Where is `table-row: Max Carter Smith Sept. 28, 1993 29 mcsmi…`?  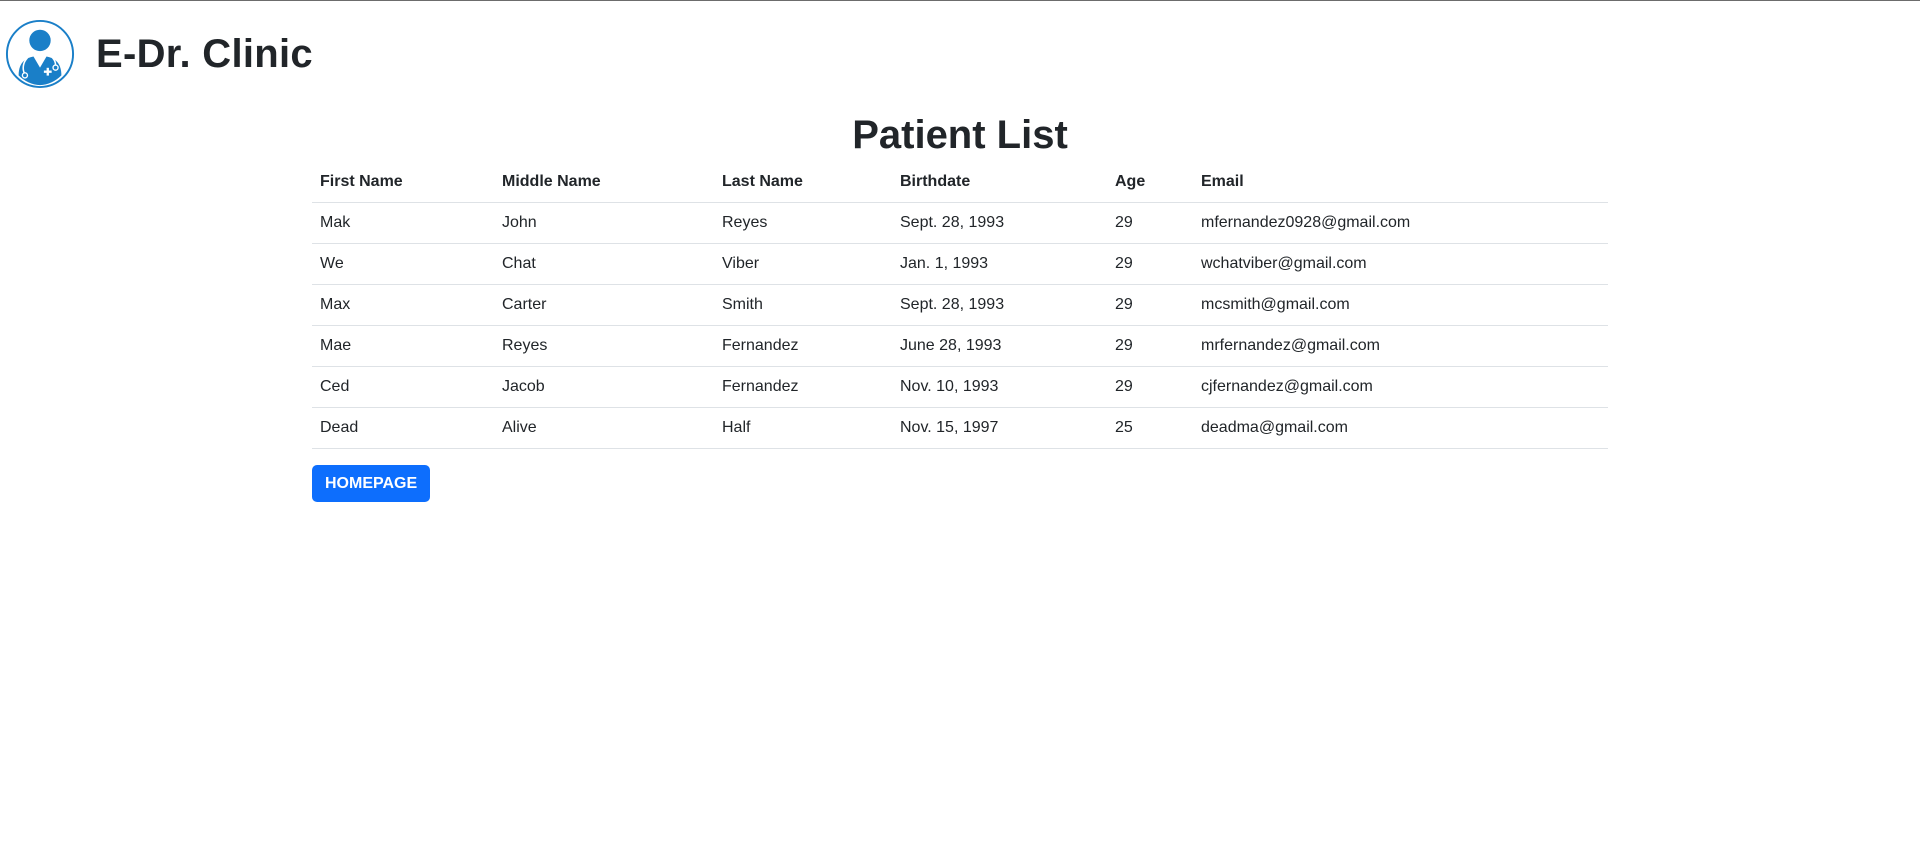 table-row: Max Carter Smith Sept. 28, 1993 29 mcsmi… is located at coordinates (960, 305).